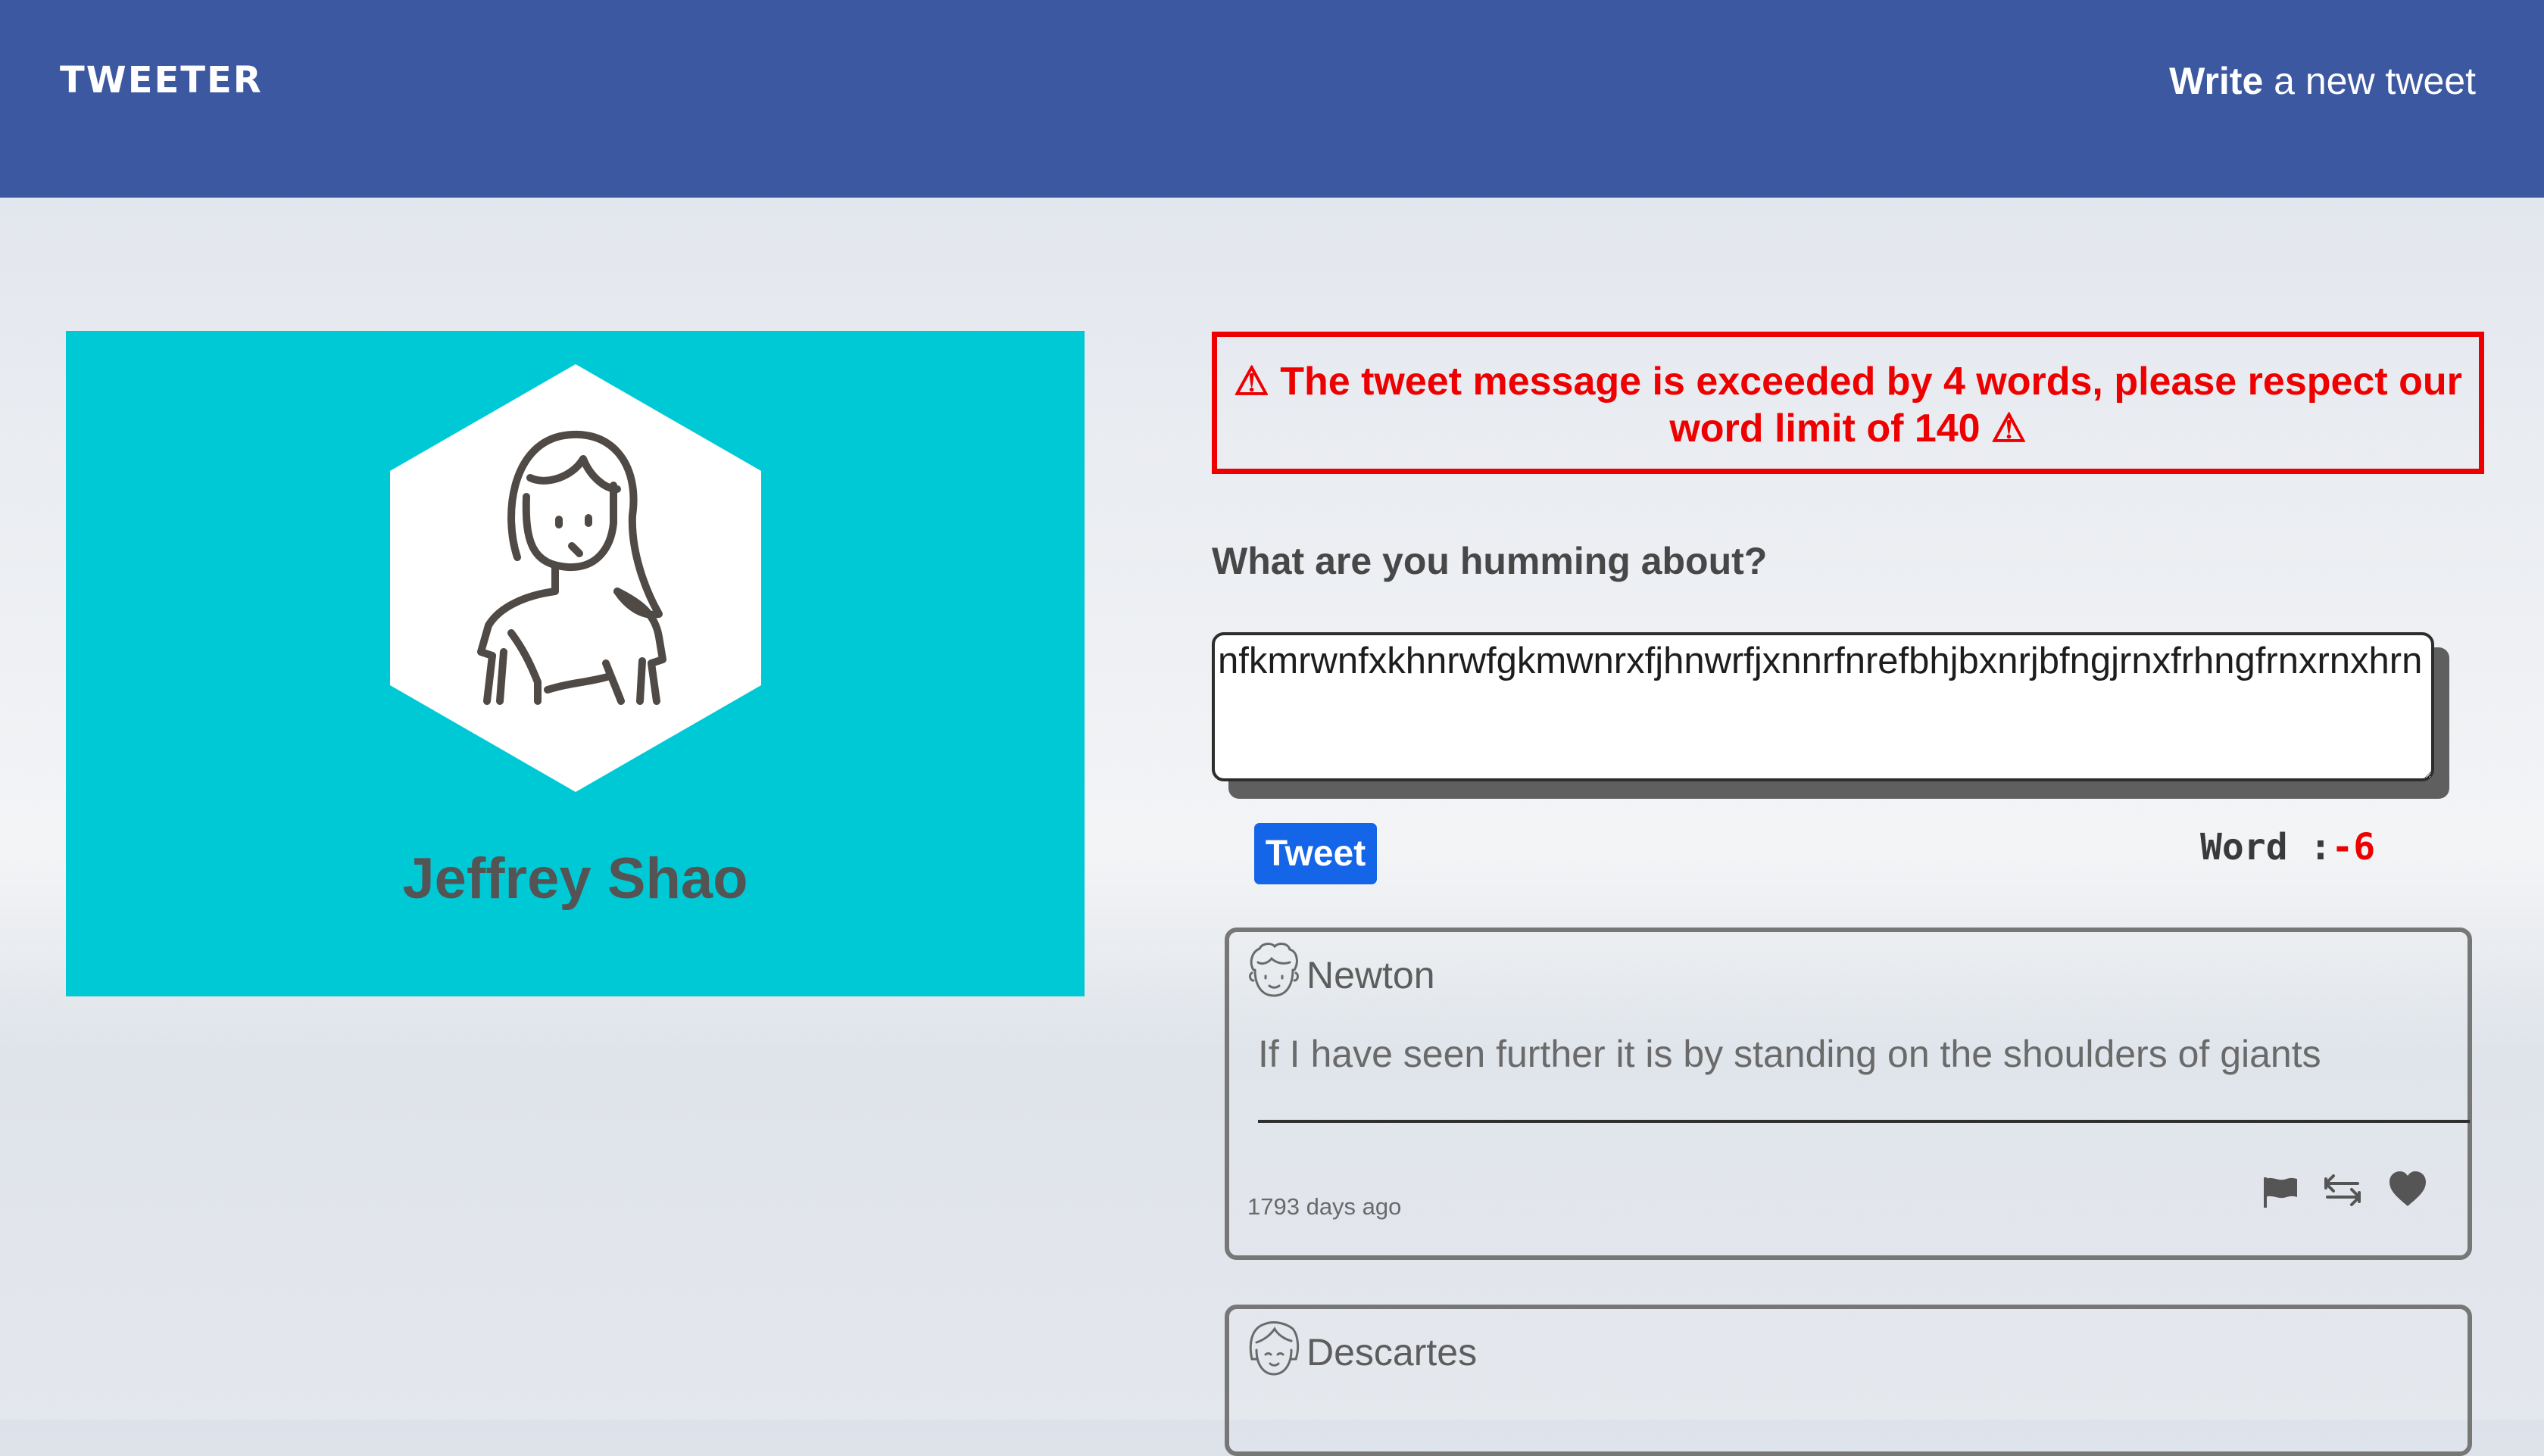 This screenshot has height=1456, width=2544. I want to click on composer-prompt: What are you humming about?, so click(1490, 561).